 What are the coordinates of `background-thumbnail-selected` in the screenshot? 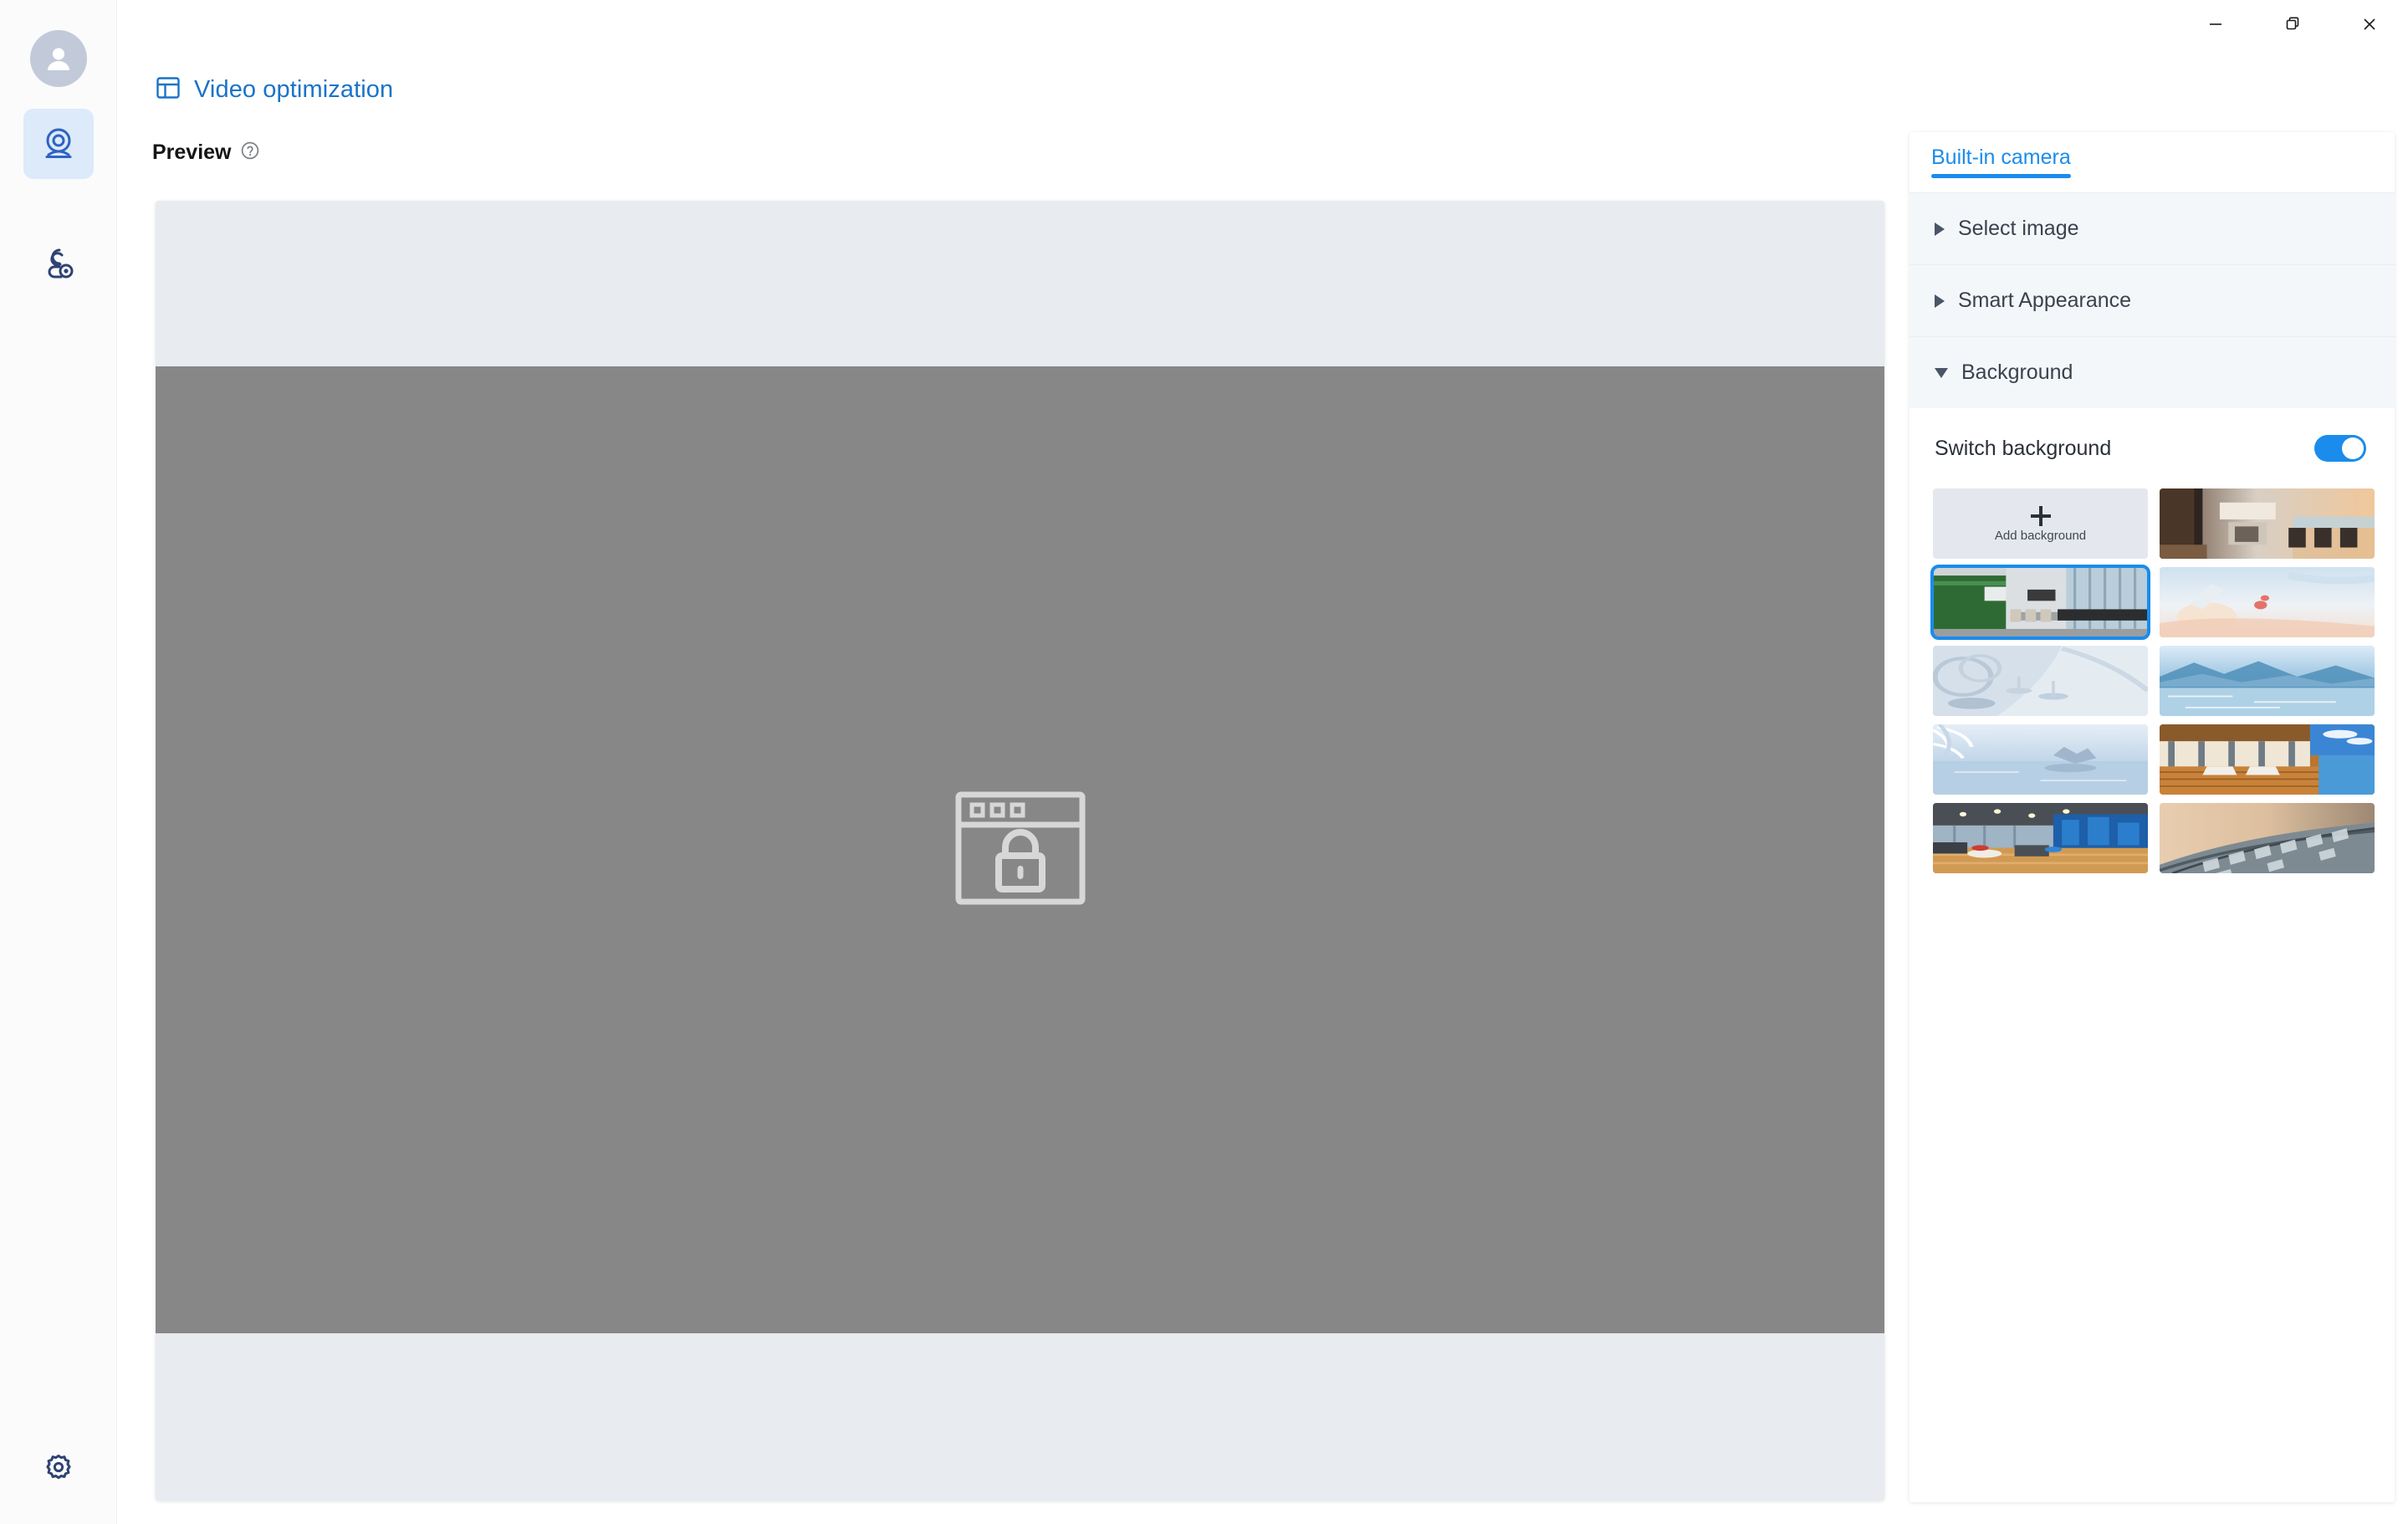 It's located at (2040, 602).